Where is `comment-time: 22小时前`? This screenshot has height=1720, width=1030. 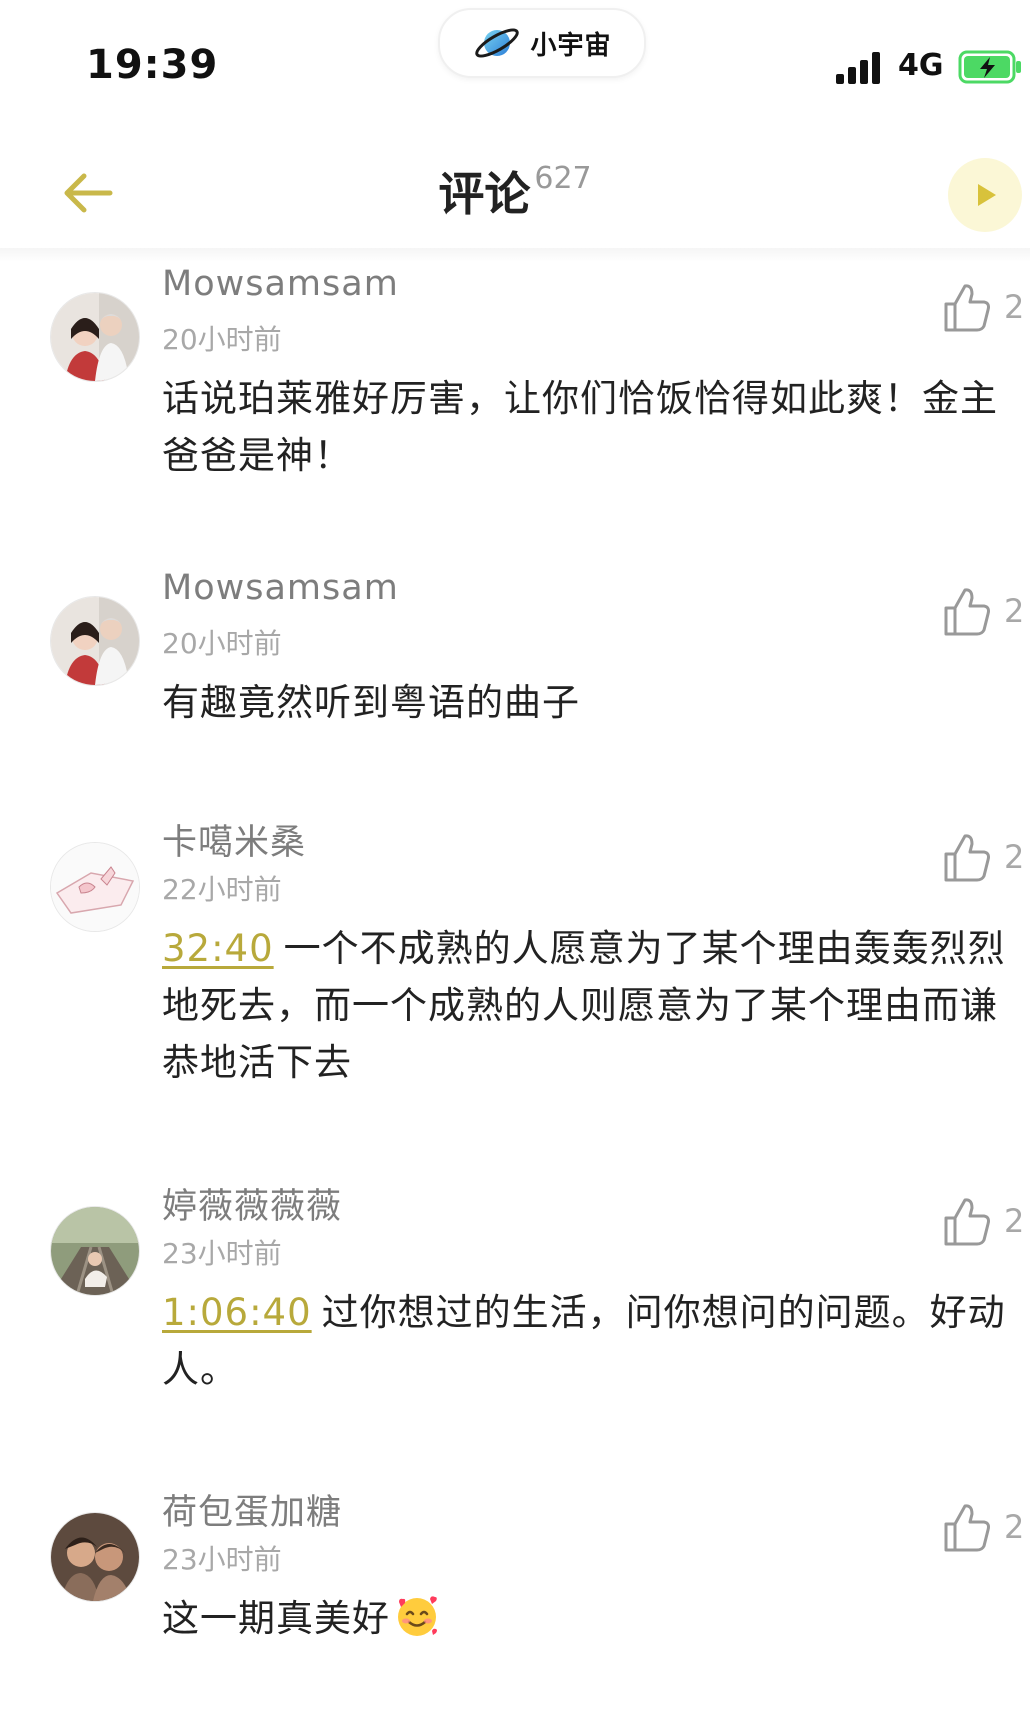 comment-time: 22小时前 is located at coordinates (222, 889).